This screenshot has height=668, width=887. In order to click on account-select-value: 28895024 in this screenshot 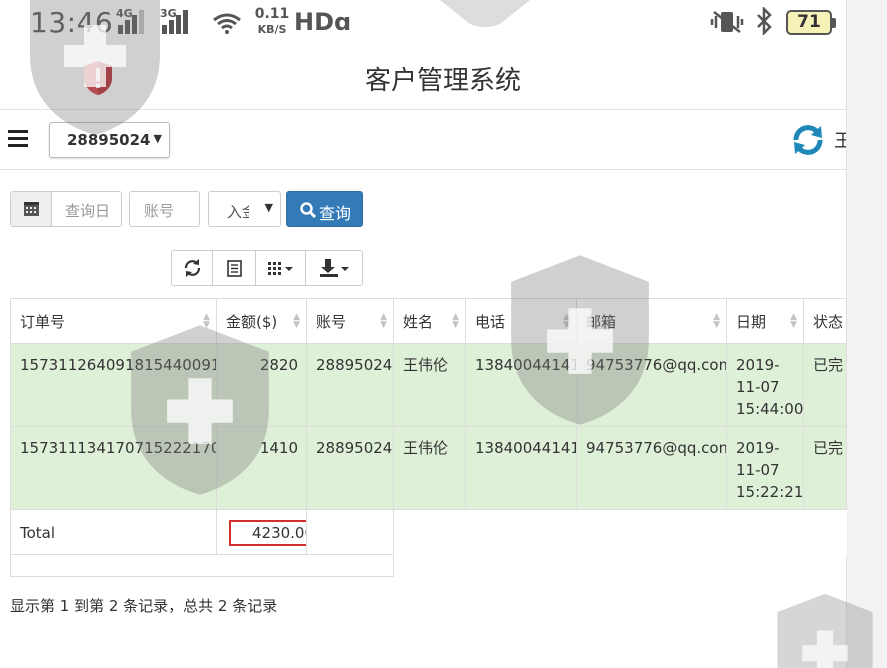, I will do `click(109, 140)`.